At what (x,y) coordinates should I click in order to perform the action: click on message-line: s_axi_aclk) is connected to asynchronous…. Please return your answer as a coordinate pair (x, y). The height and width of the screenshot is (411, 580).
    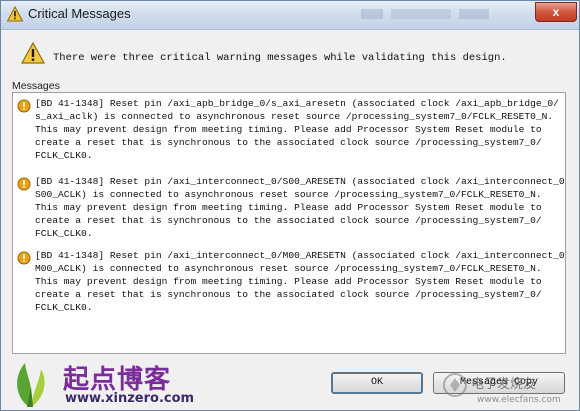
    Looking at the image, I should click on (294, 116).